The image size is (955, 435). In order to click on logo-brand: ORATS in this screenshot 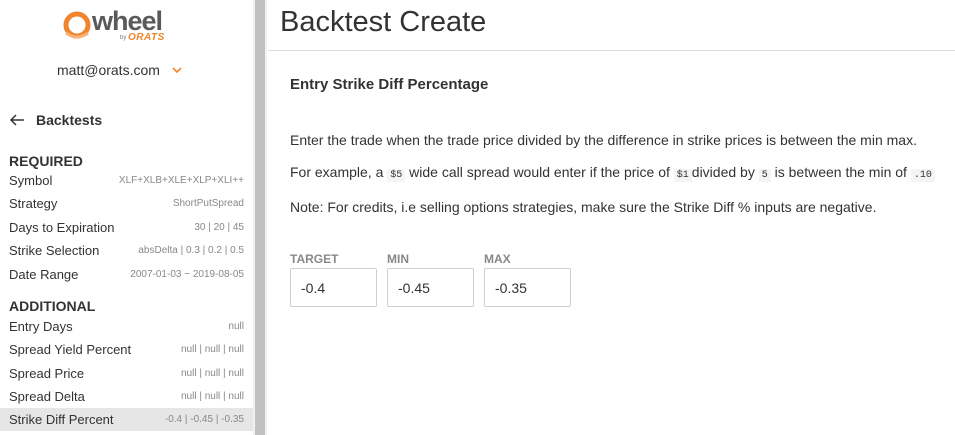, I will do `click(146, 37)`.